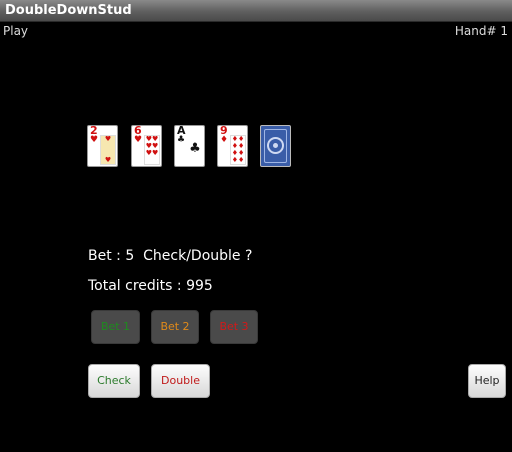 This screenshot has height=452, width=512. Describe the element at coordinates (94, 140) in the screenshot. I see `card-1-suit-icon: ♥` at that location.